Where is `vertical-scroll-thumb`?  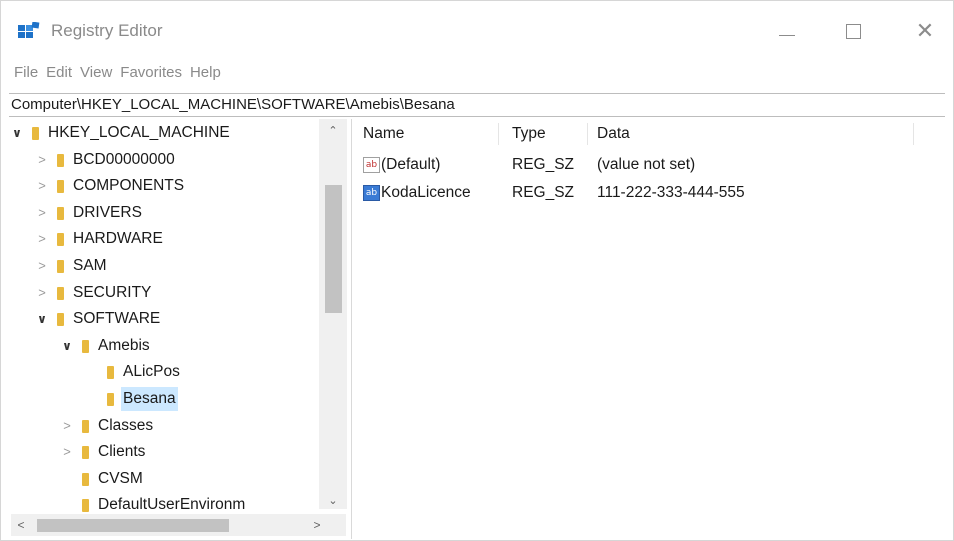
vertical-scroll-thumb is located at coordinates (333, 249).